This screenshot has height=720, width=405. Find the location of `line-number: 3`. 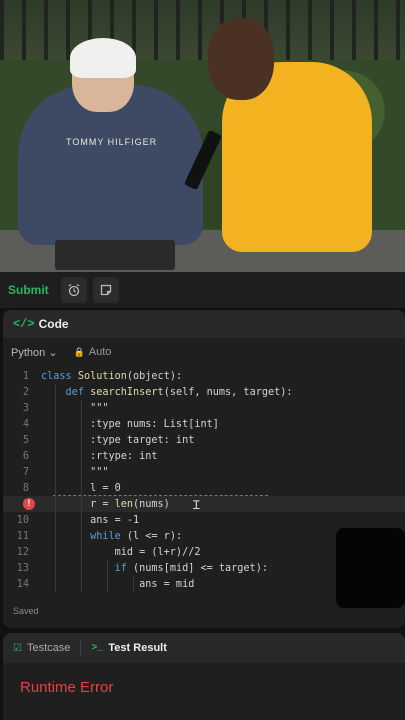

line-number: 3 is located at coordinates (25, 408).